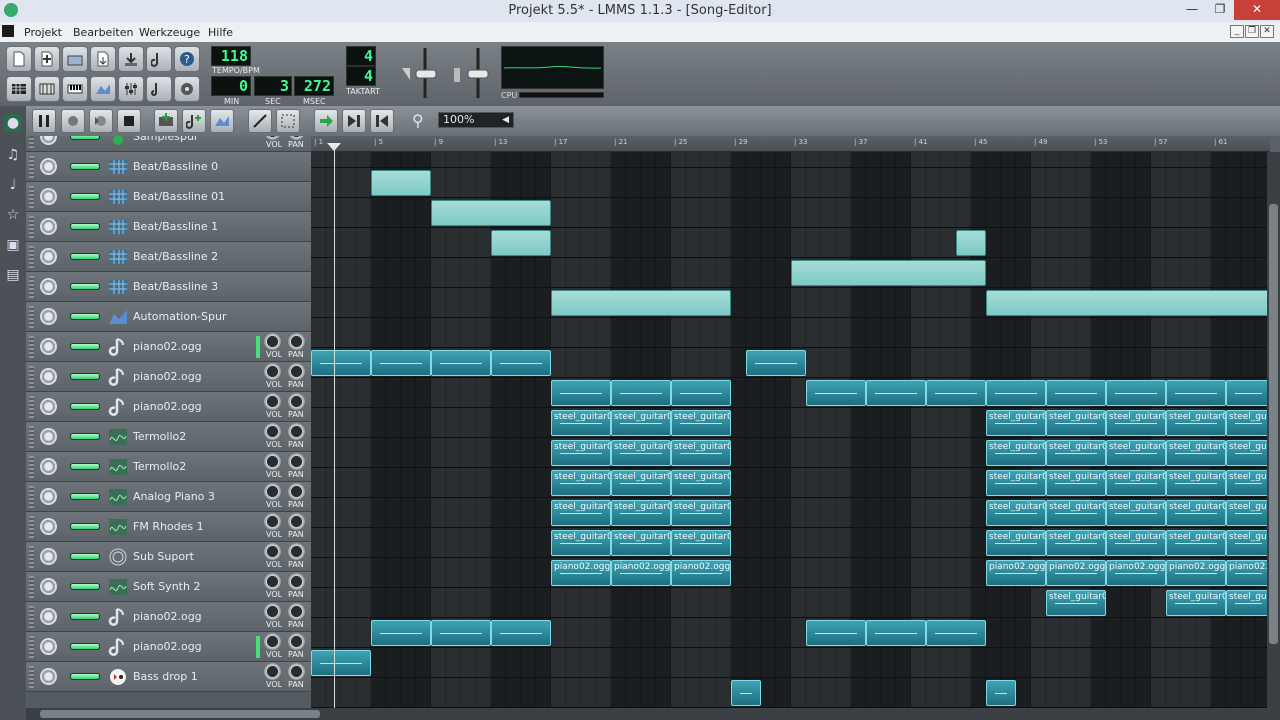 Image resolution: width=1280 pixels, height=720 pixels. What do you see at coordinates (169, 32) in the screenshot?
I see `menu-werkzeuge: Werkzeuge` at bounding box center [169, 32].